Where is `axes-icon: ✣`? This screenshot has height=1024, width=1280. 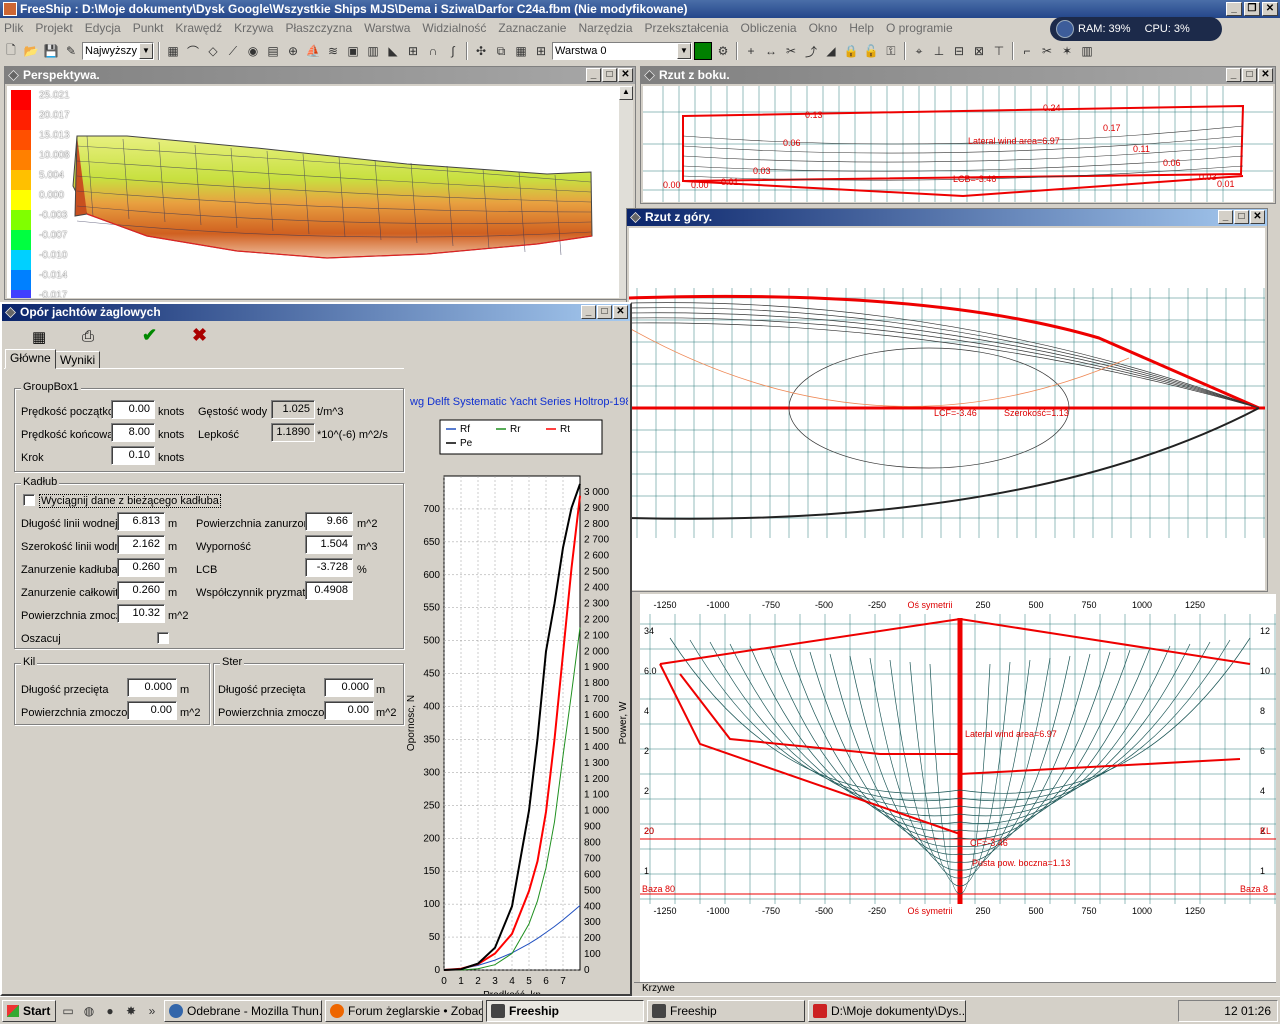 axes-icon: ✣ is located at coordinates (481, 51).